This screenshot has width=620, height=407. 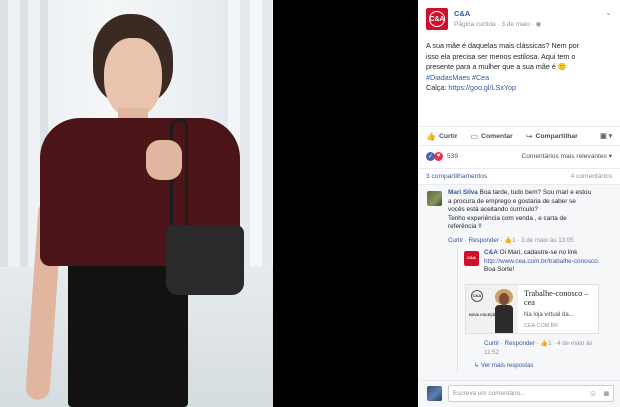 What do you see at coordinates (491, 252) in the screenshot?
I see `reply-author: C&A` at bounding box center [491, 252].